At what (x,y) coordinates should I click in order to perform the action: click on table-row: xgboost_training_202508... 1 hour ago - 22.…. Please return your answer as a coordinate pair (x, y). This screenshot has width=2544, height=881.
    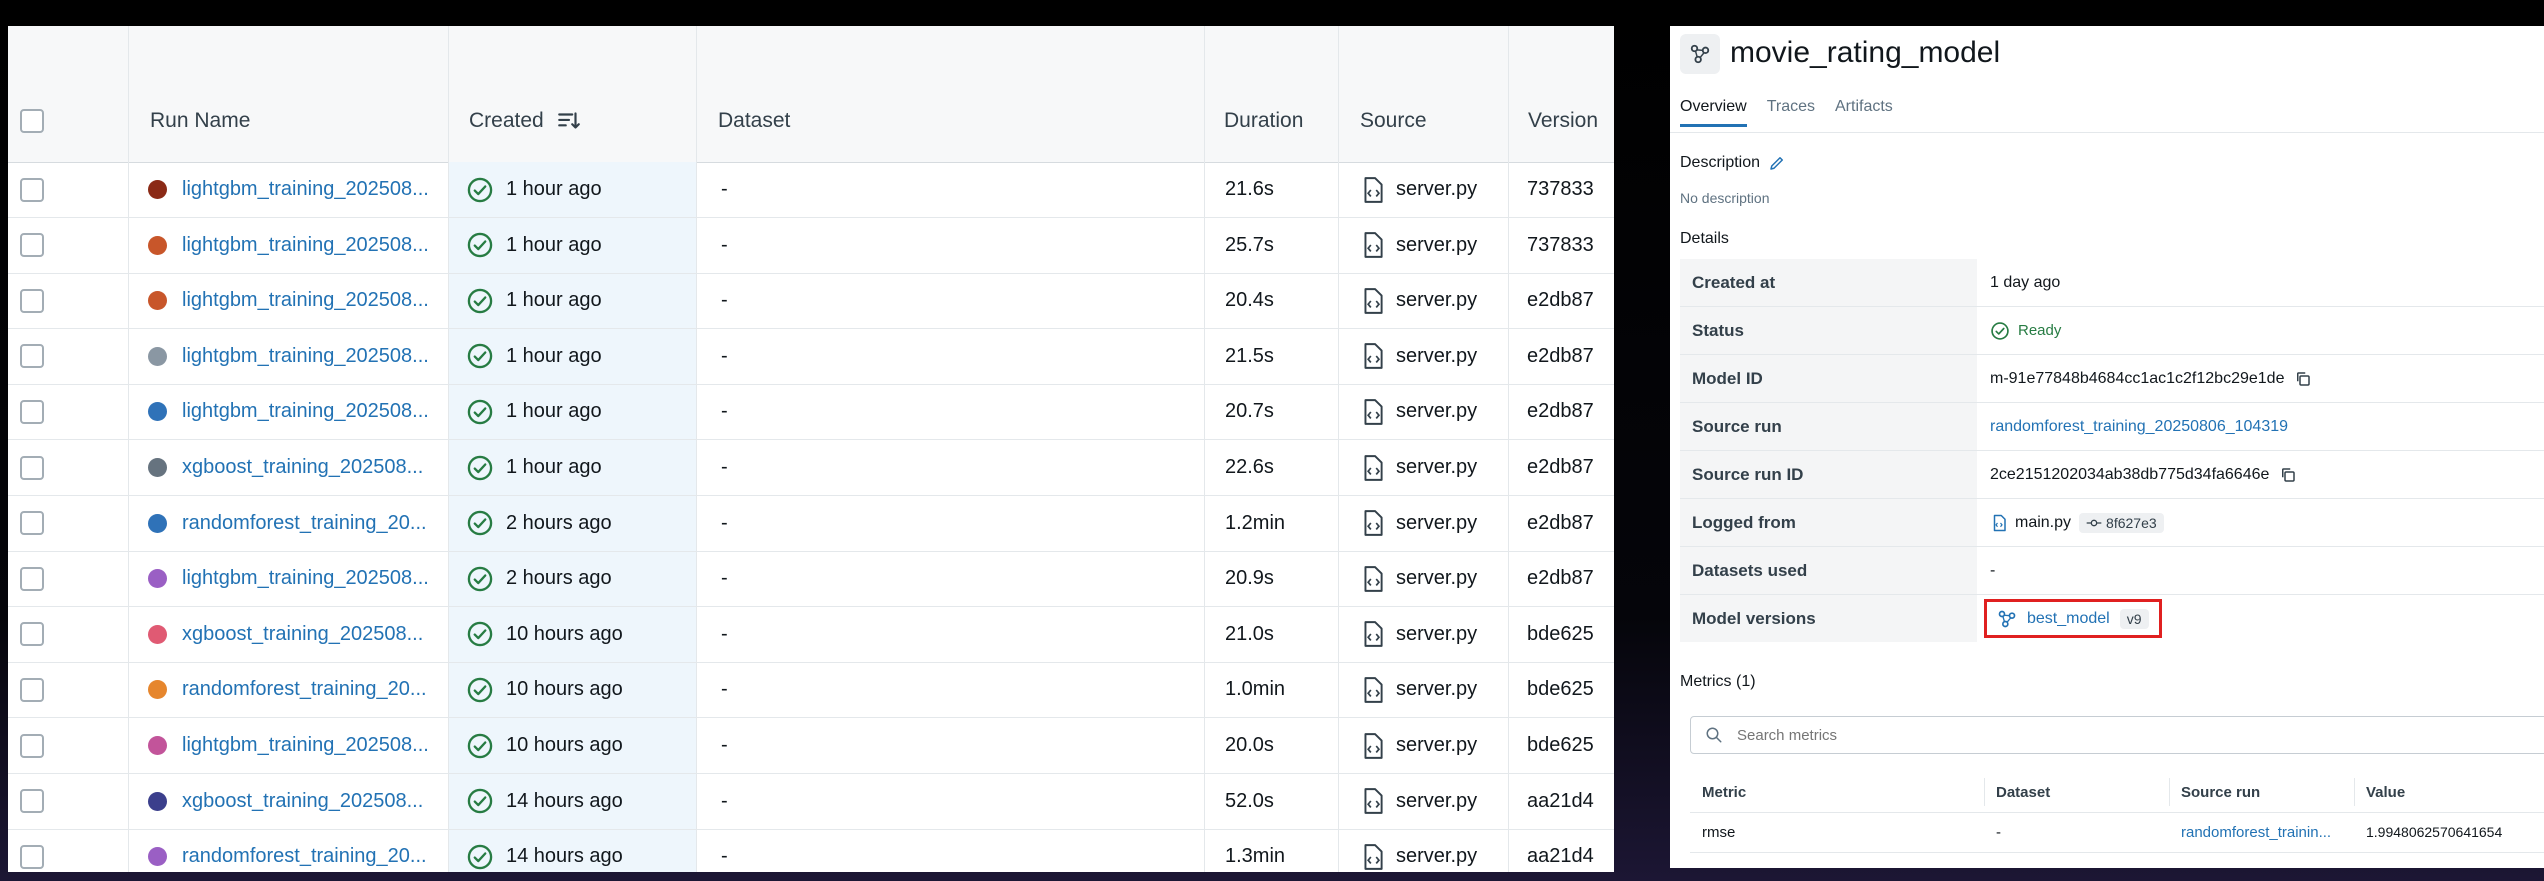
    Looking at the image, I should click on (811, 468).